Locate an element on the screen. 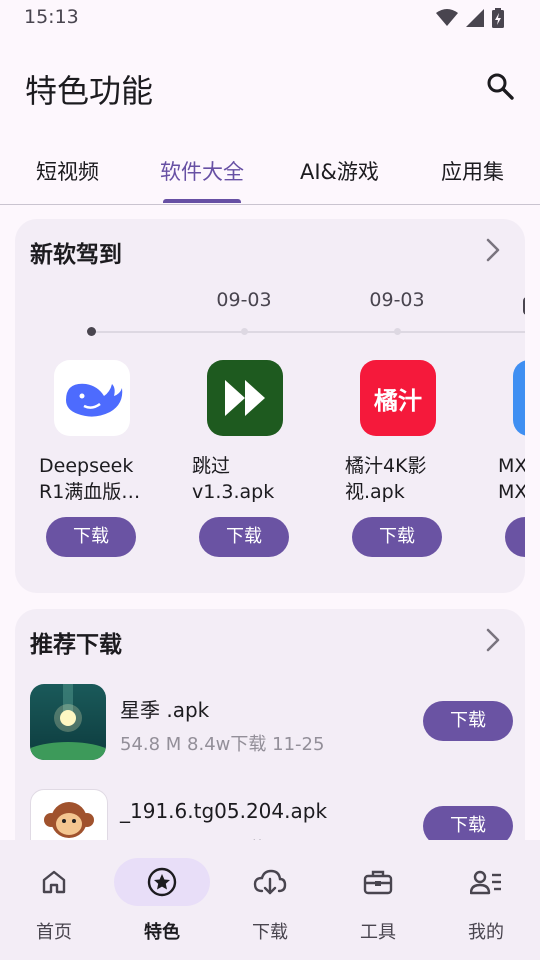  user-list-icon is located at coordinates (486, 882).